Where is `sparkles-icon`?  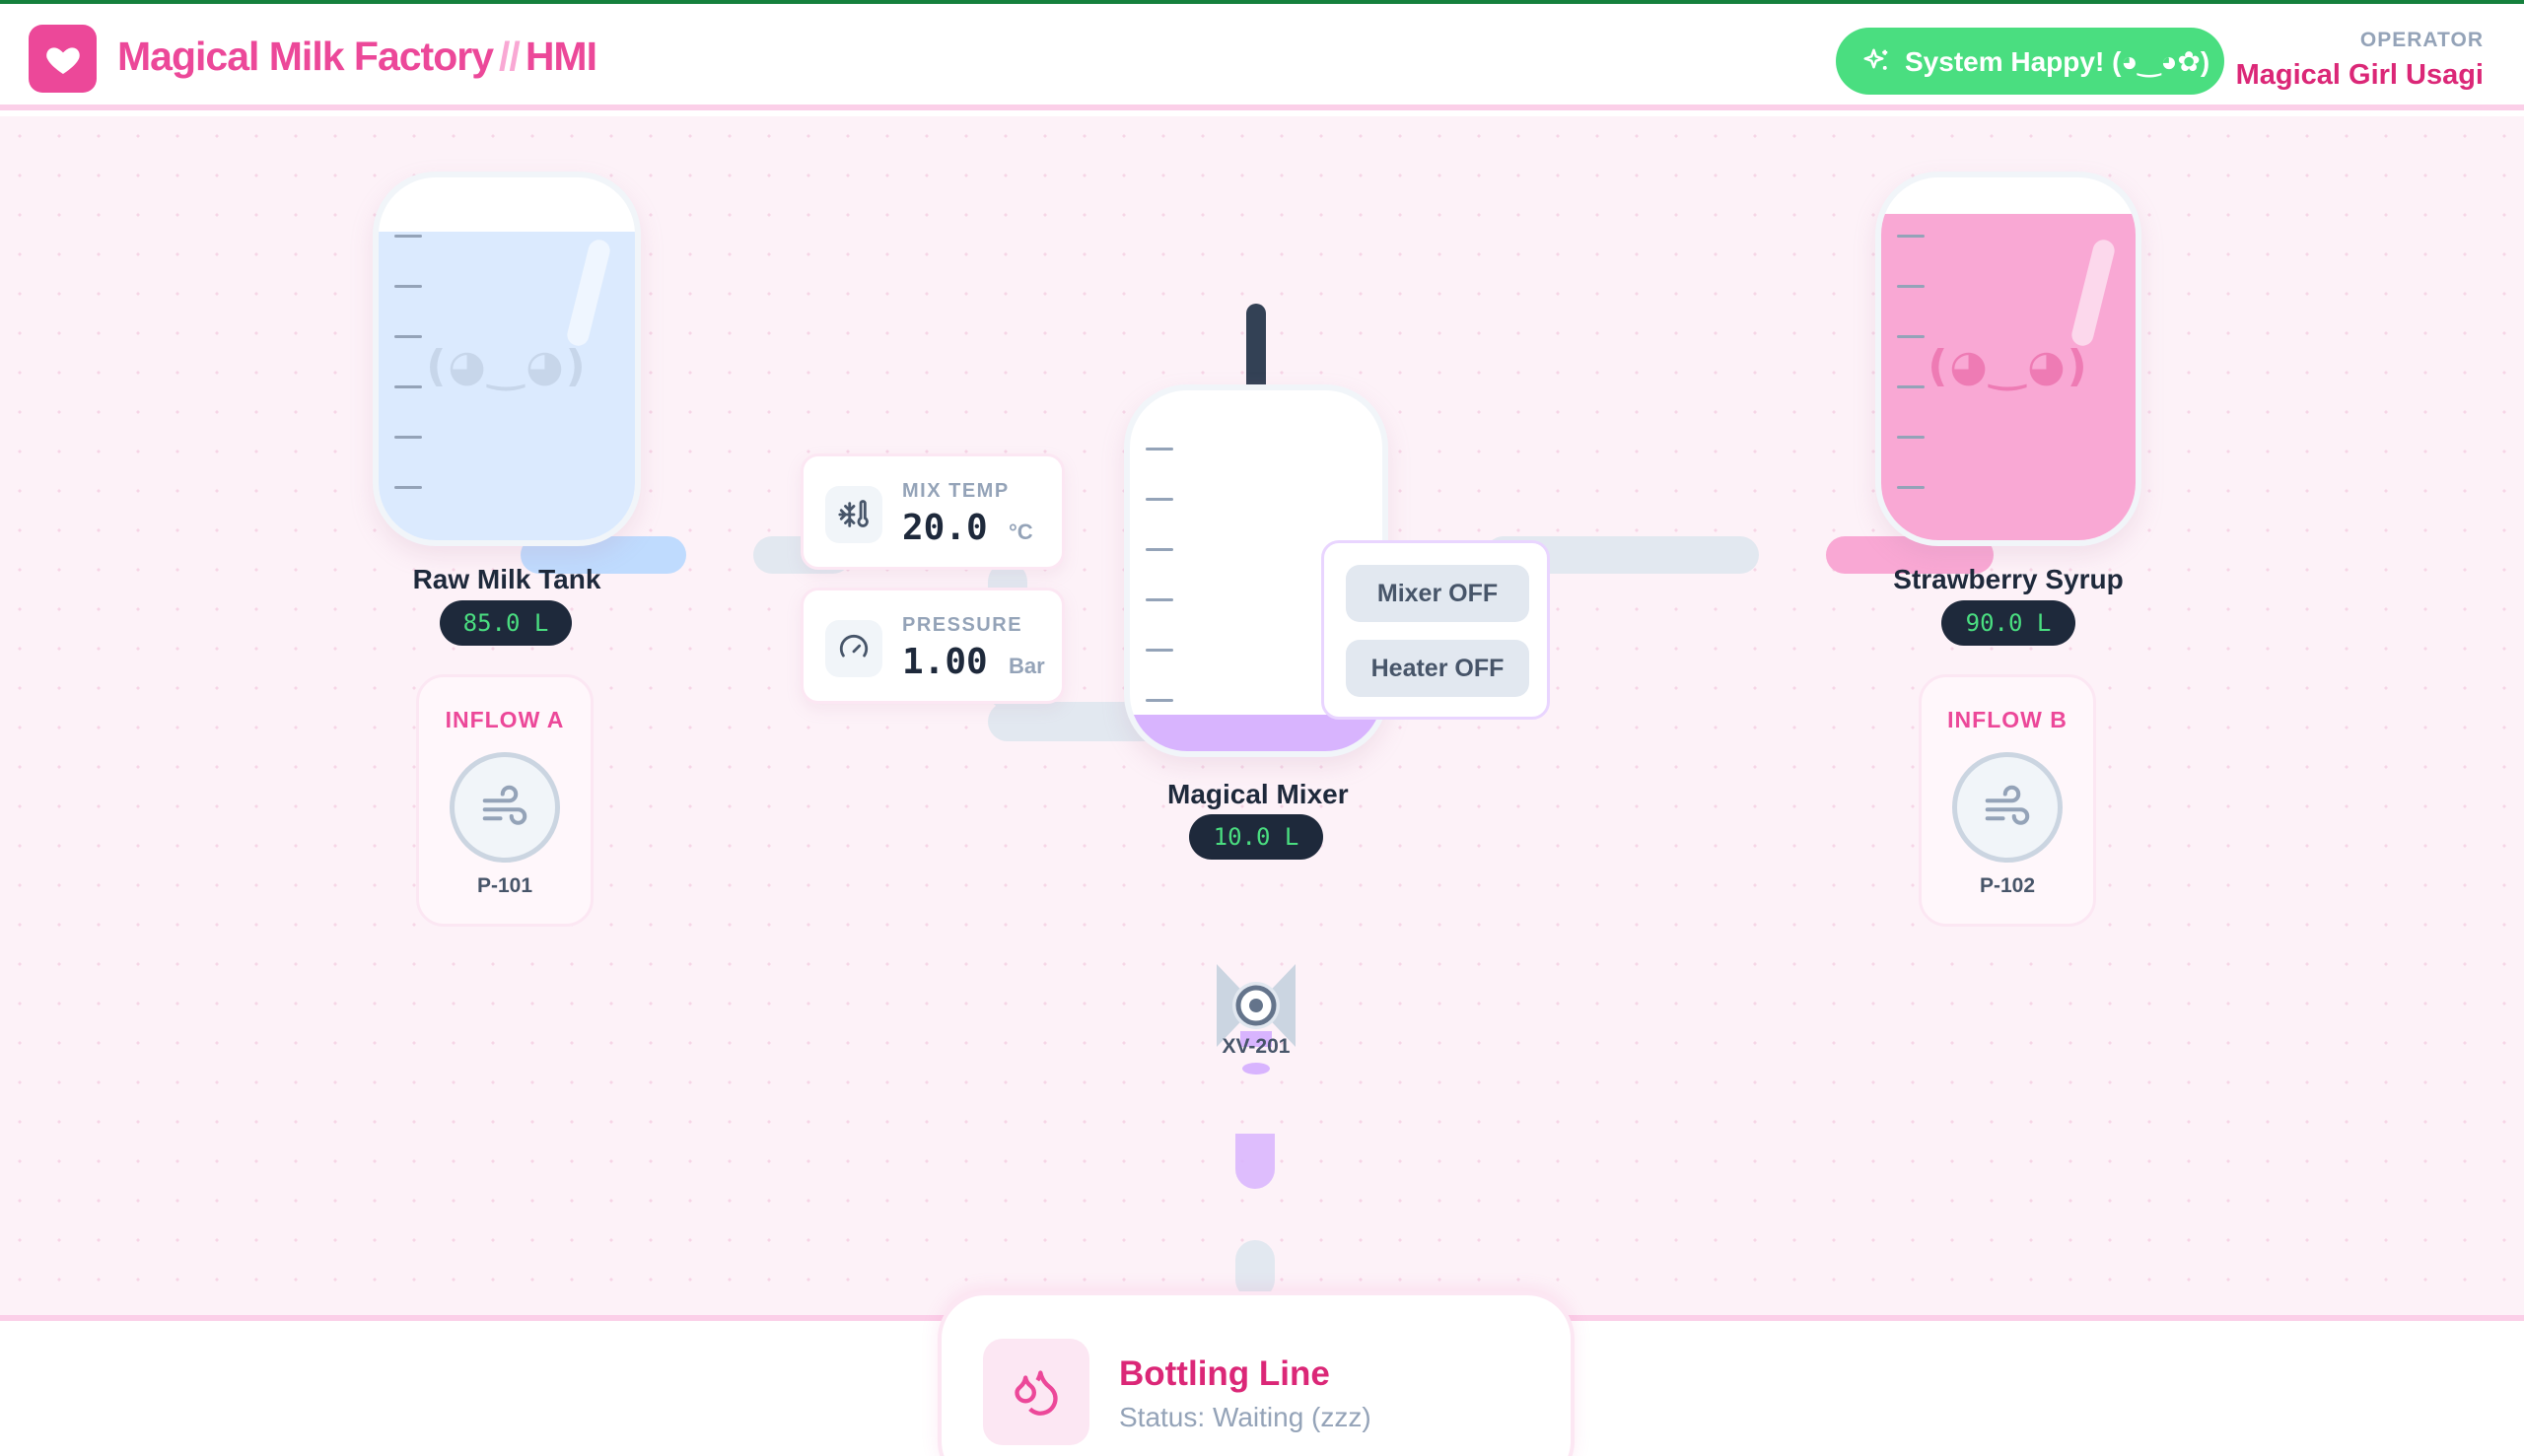
sparkles-icon is located at coordinates (1875, 59).